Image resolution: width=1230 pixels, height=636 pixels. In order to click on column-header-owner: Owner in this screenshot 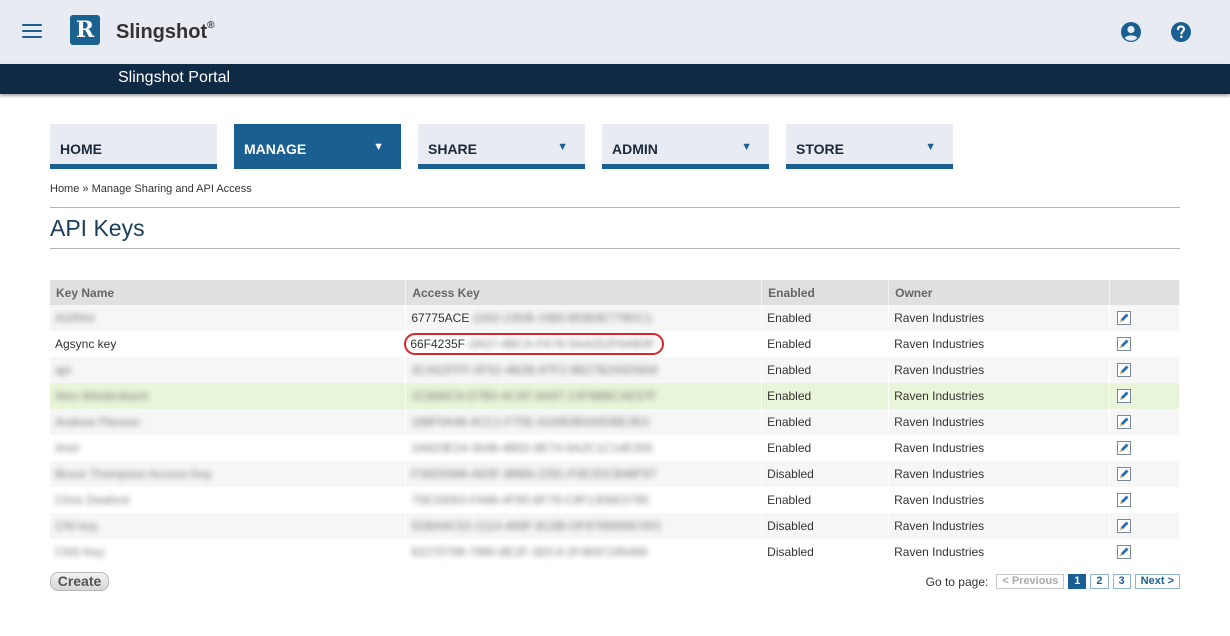, I will do `click(999, 292)`.